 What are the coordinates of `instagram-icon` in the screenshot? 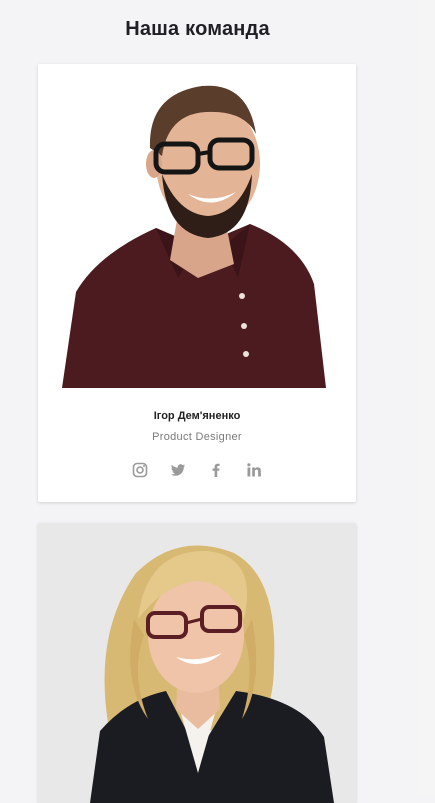 It's located at (140, 470).